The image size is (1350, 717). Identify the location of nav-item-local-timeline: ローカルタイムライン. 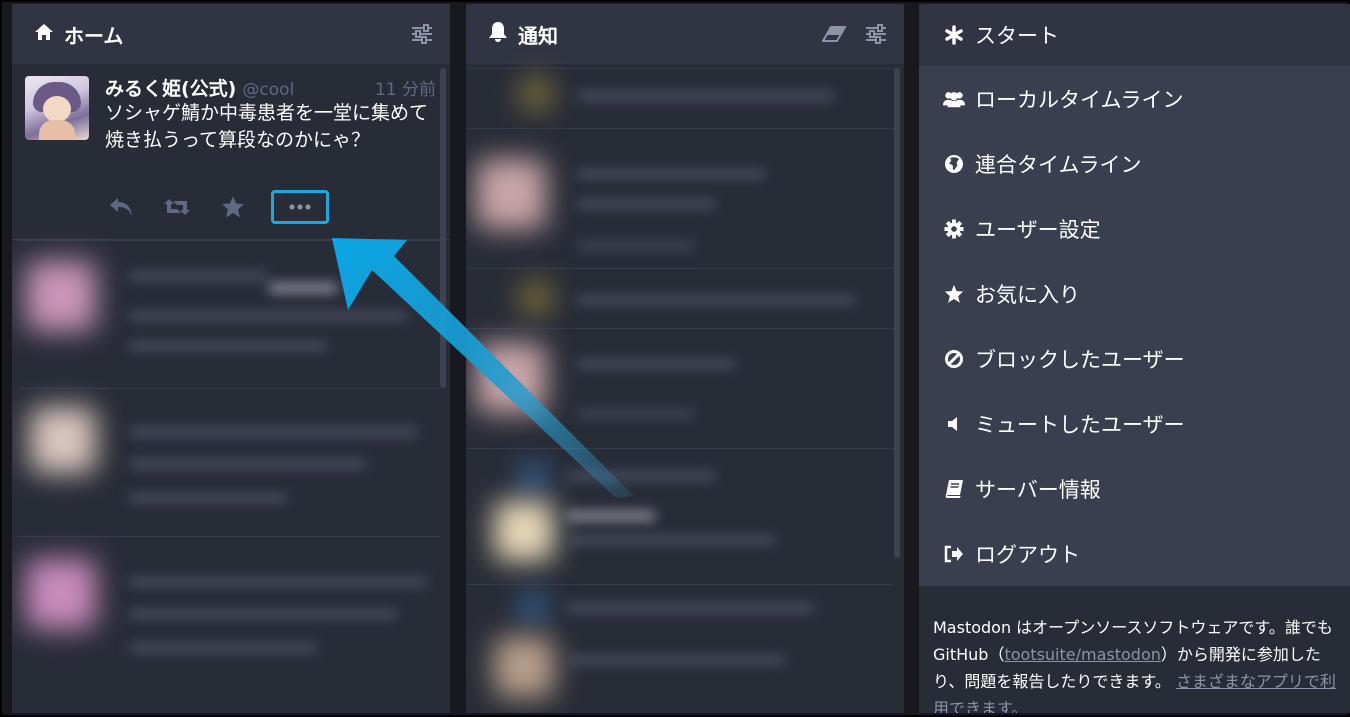
(1134, 98).